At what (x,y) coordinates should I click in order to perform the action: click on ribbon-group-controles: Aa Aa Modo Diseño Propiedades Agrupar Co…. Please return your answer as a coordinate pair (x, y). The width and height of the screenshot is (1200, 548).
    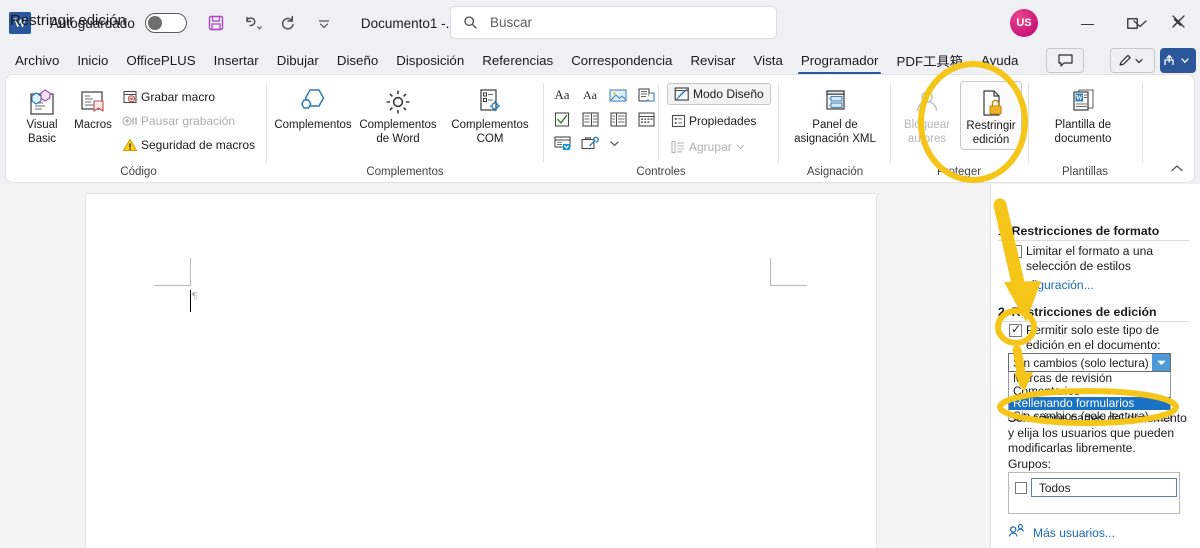
    Looking at the image, I should click on (661, 128).